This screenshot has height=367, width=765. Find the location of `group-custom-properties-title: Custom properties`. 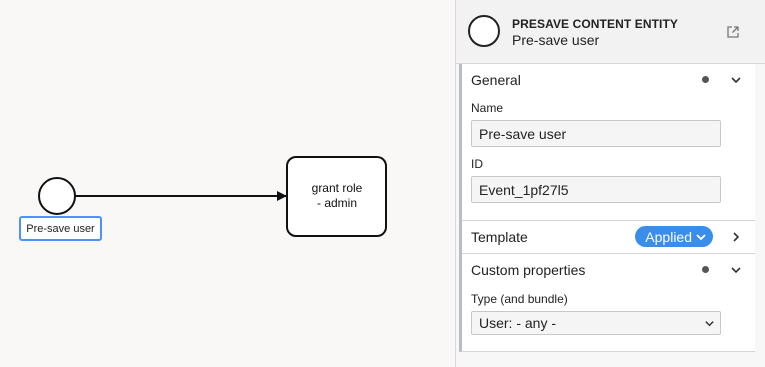

group-custom-properties-title: Custom properties is located at coordinates (528, 270).